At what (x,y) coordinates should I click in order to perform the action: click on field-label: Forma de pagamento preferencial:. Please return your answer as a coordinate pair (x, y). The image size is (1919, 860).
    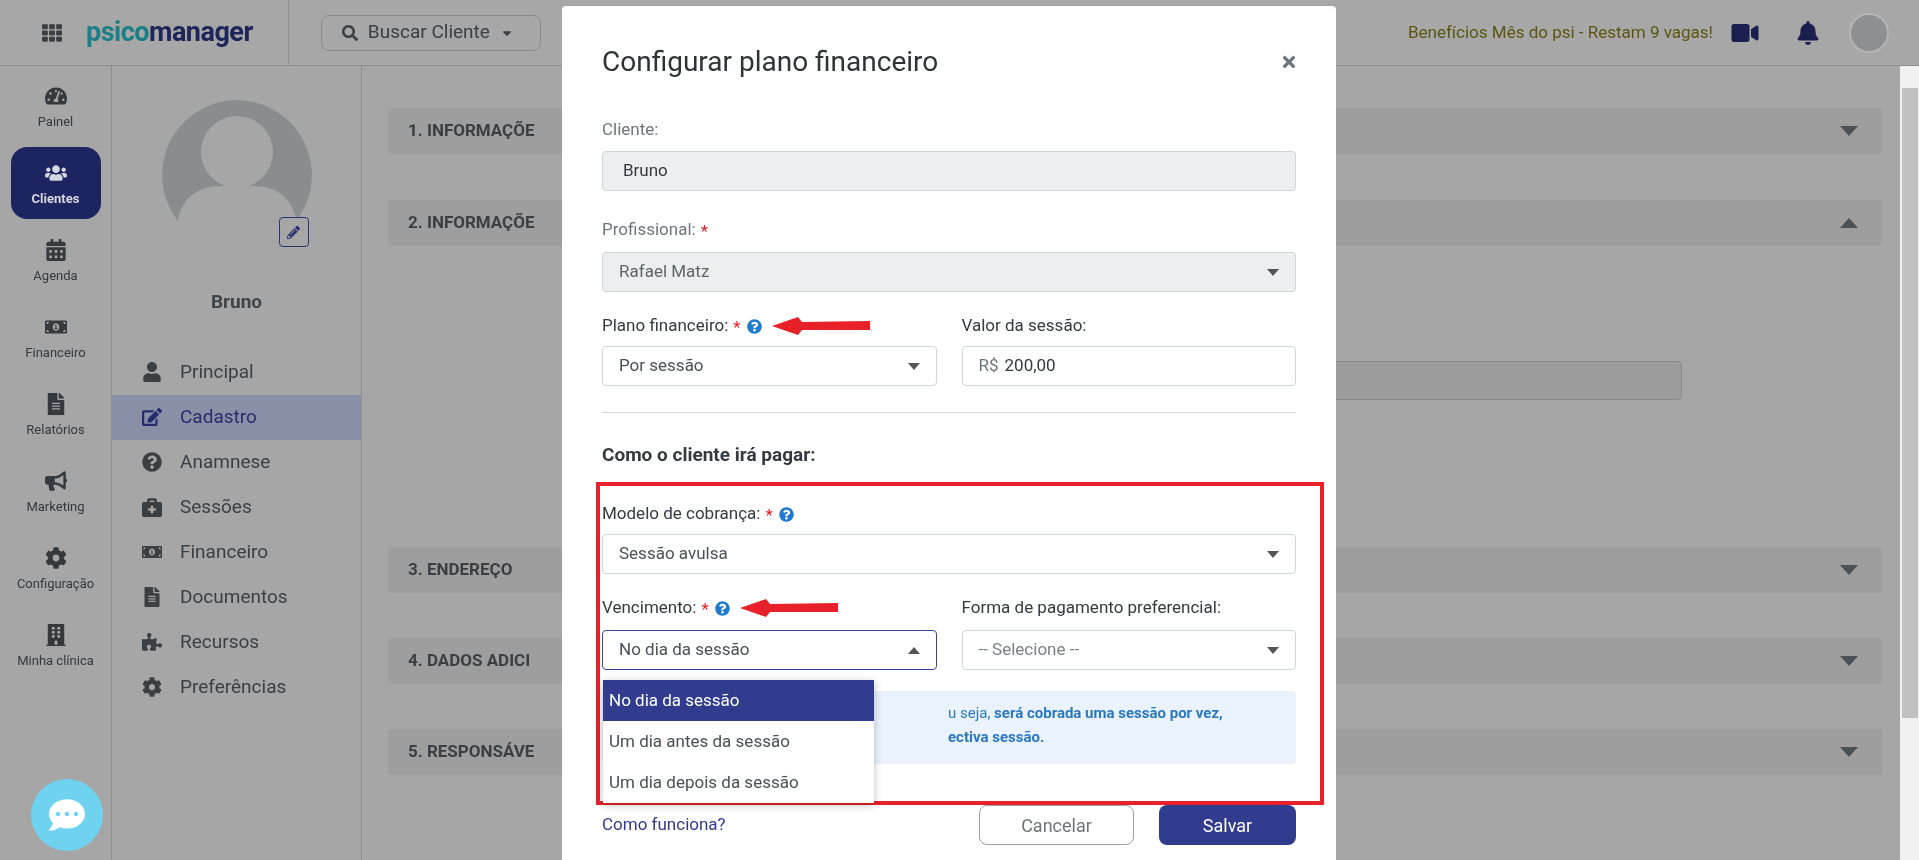
    Looking at the image, I should click on (1091, 608).